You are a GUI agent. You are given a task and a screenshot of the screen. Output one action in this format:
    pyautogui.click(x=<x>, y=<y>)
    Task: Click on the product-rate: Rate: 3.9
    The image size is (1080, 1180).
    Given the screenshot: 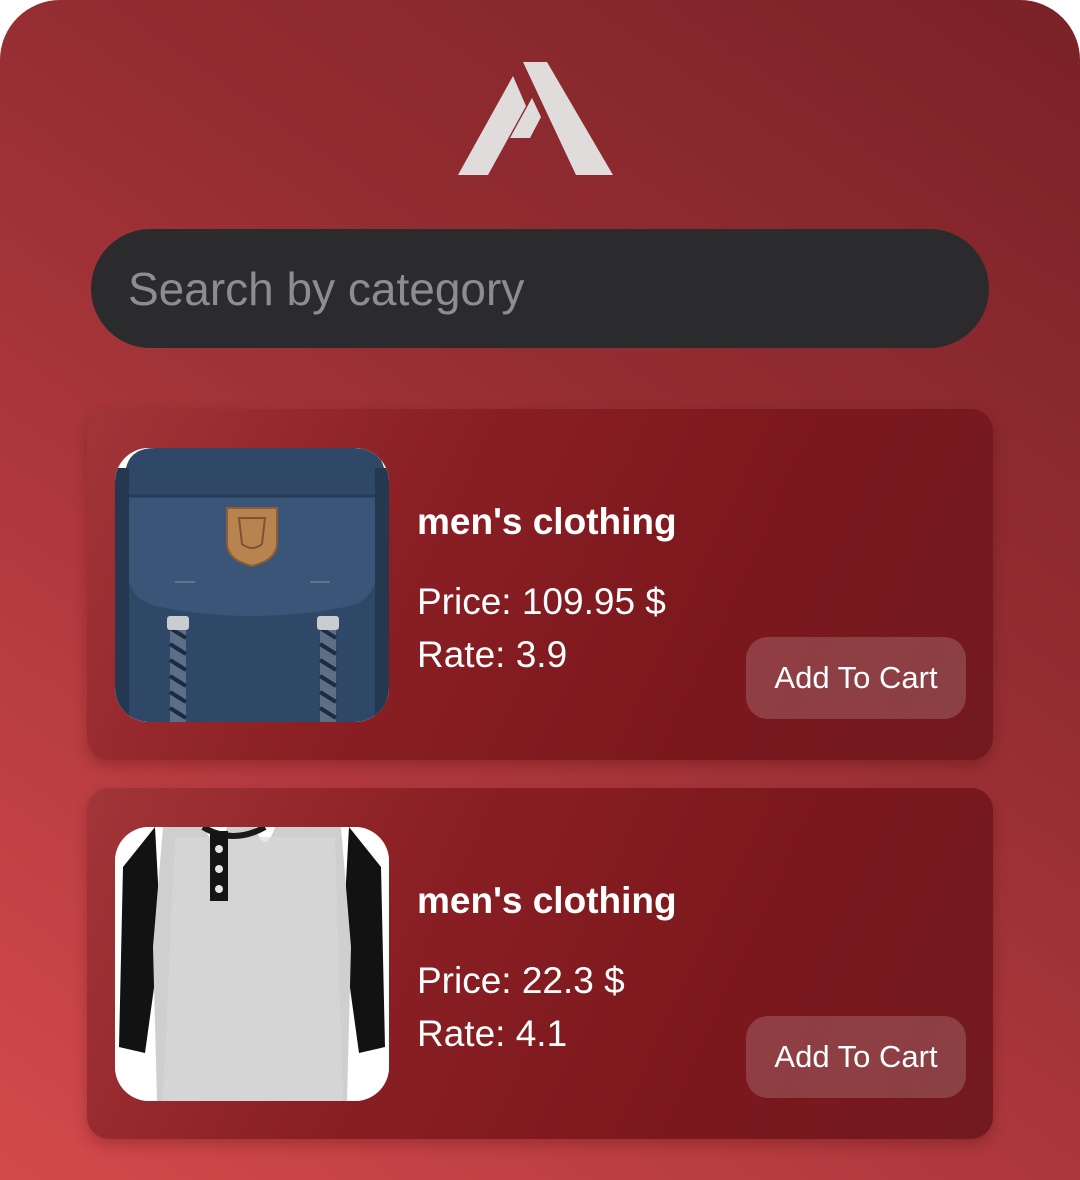 What is the action you would take?
    pyautogui.click(x=492, y=654)
    